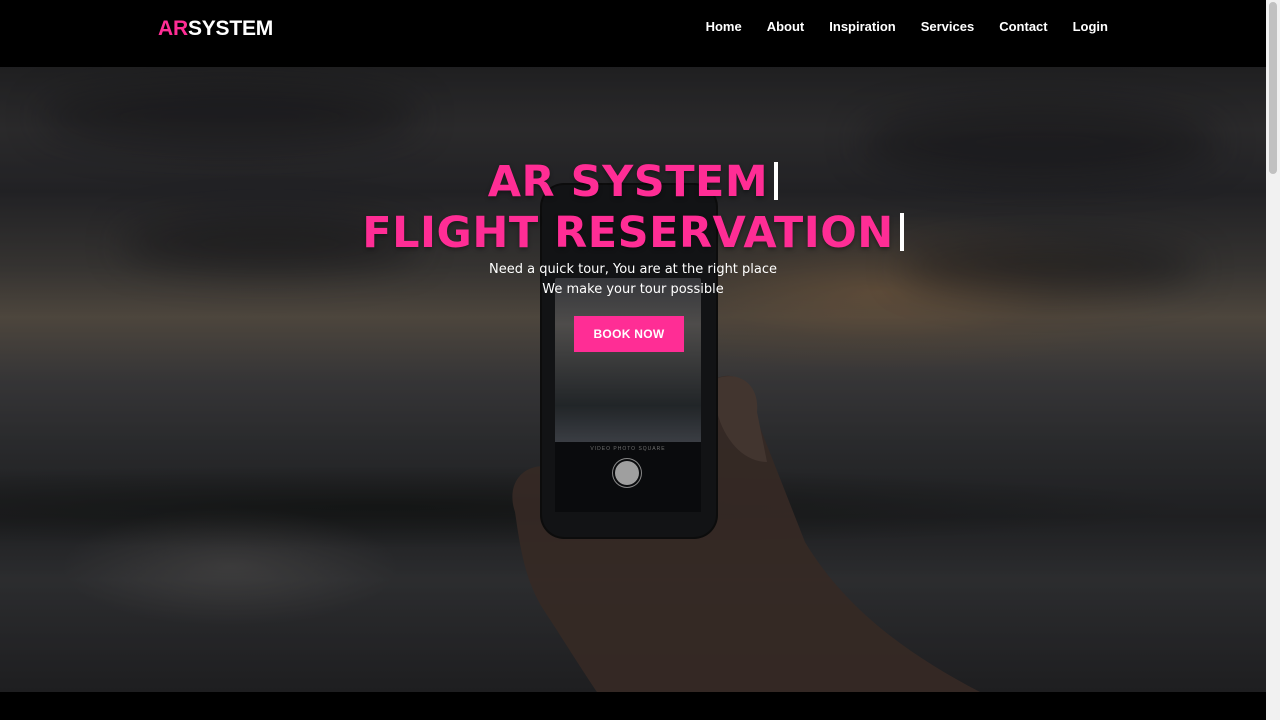  I want to click on hero-subtitle-line-2: We make your tour possible, so click(633, 289).